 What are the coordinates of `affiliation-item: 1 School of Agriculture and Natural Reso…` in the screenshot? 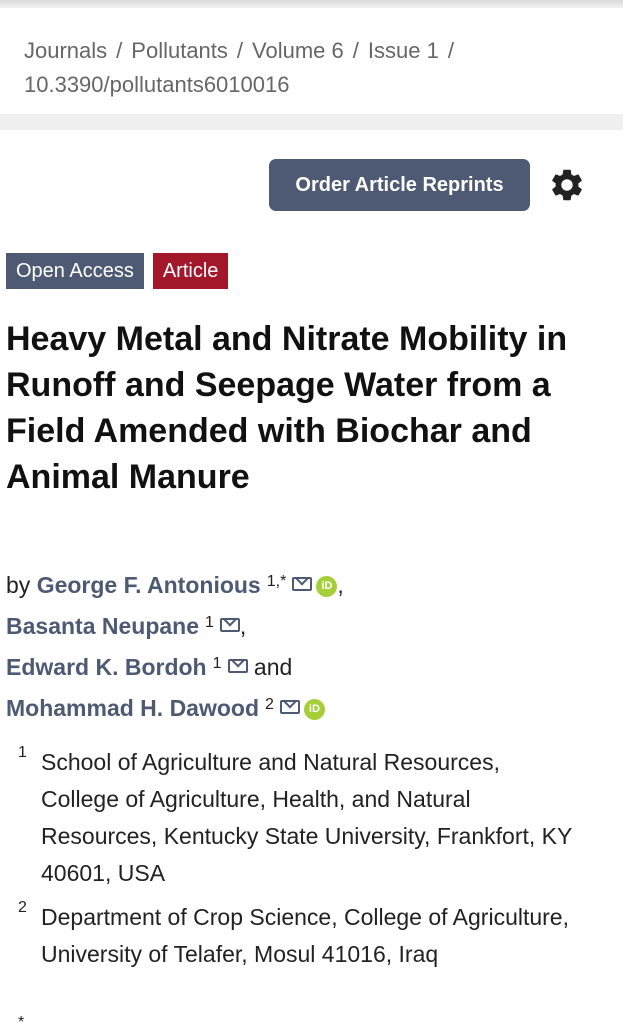 It's located at (298, 818).